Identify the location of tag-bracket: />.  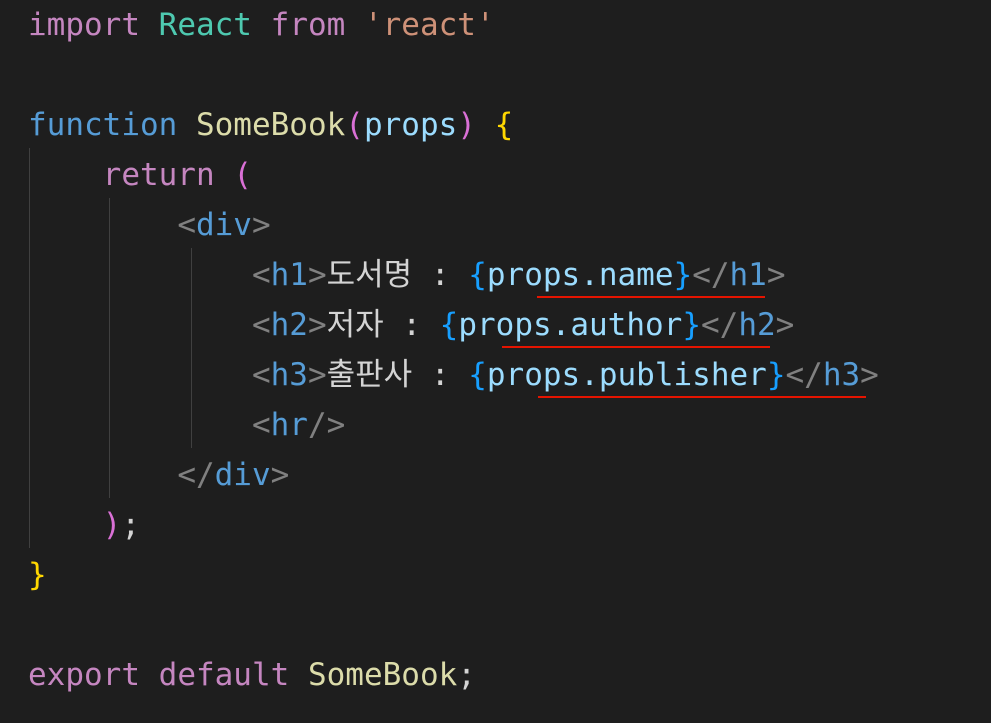
(326, 425).